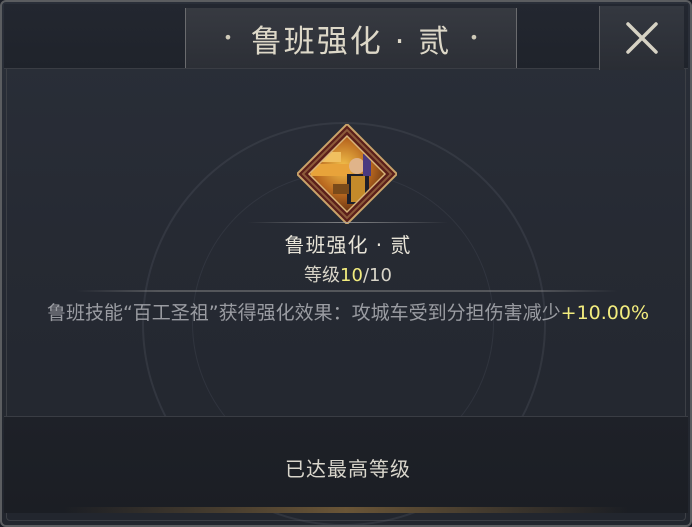 This screenshot has height=527, width=692. Describe the element at coordinates (351, 275) in the screenshot. I see `level-current: 10` at that location.